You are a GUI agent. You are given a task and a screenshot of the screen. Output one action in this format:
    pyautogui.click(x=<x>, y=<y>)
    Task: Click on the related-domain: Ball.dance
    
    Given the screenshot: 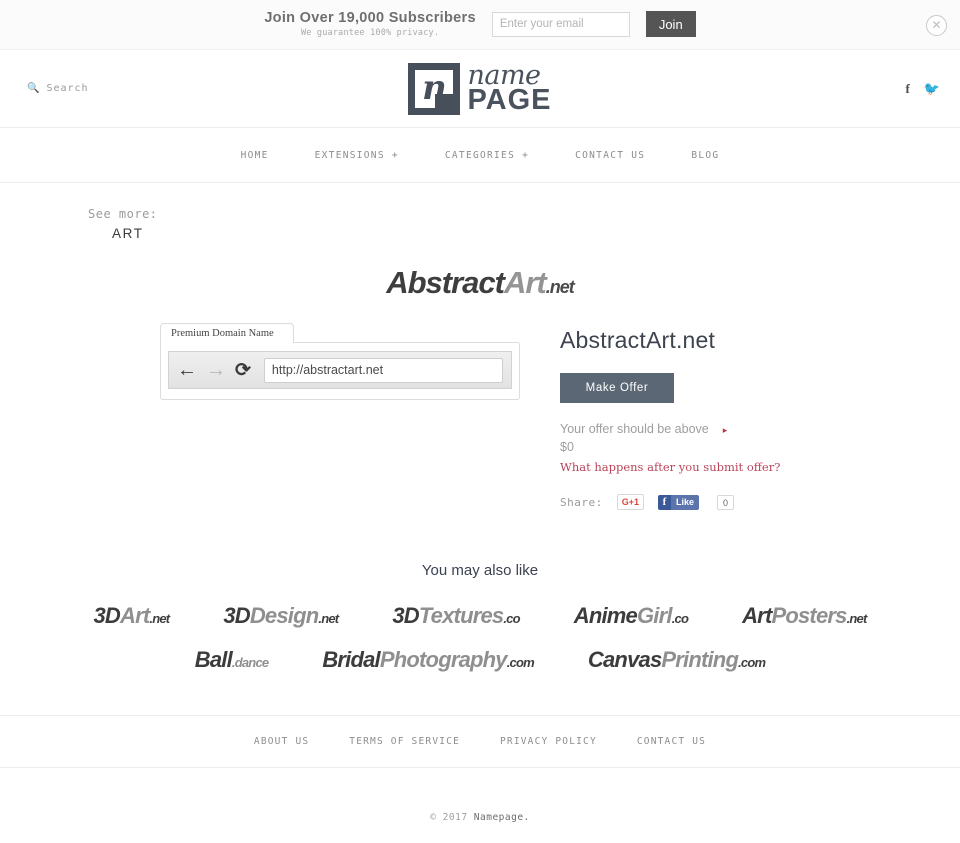 What is the action you would take?
    pyautogui.click(x=232, y=660)
    